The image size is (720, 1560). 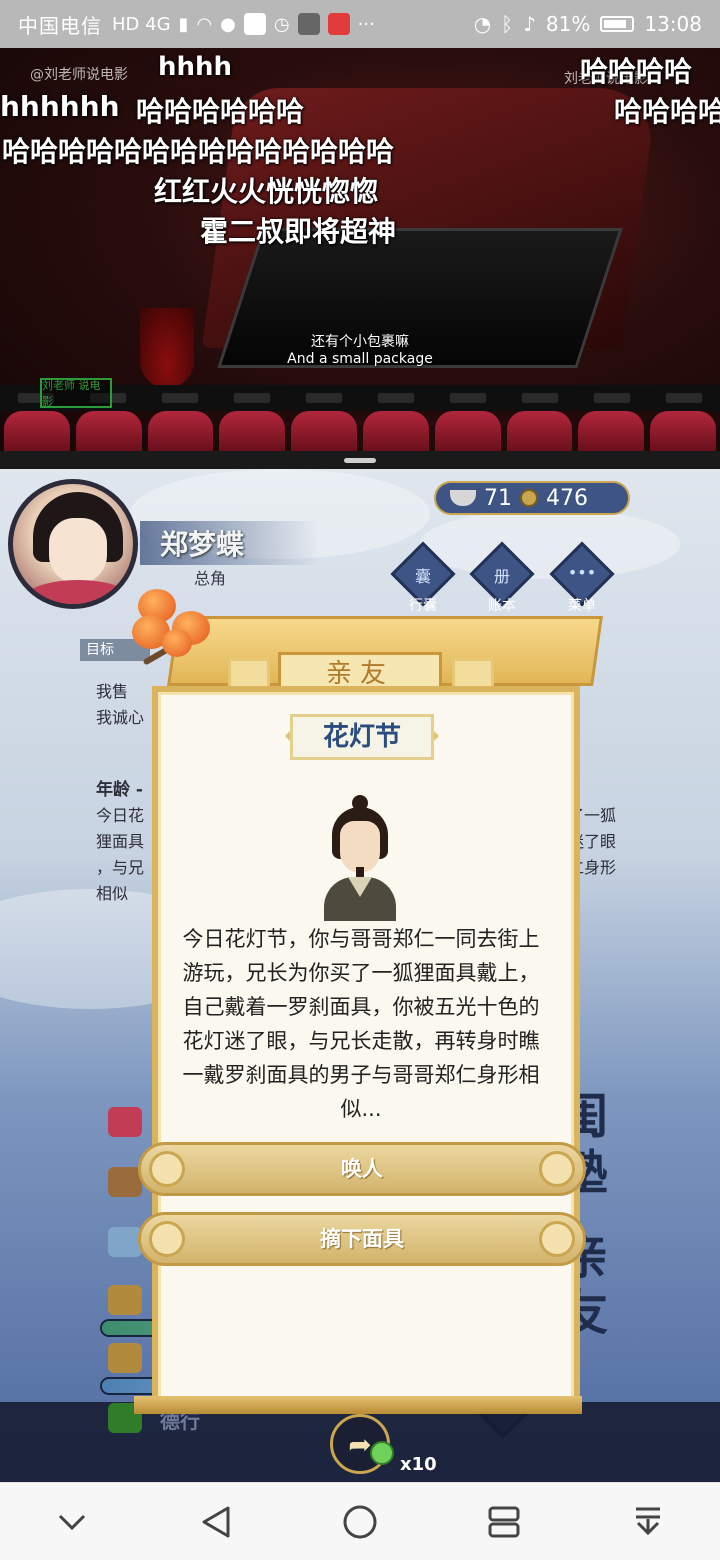 What do you see at coordinates (204, 24) in the screenshot?
I see `wifi-icon: ◠` at bounding box center [204, 24].